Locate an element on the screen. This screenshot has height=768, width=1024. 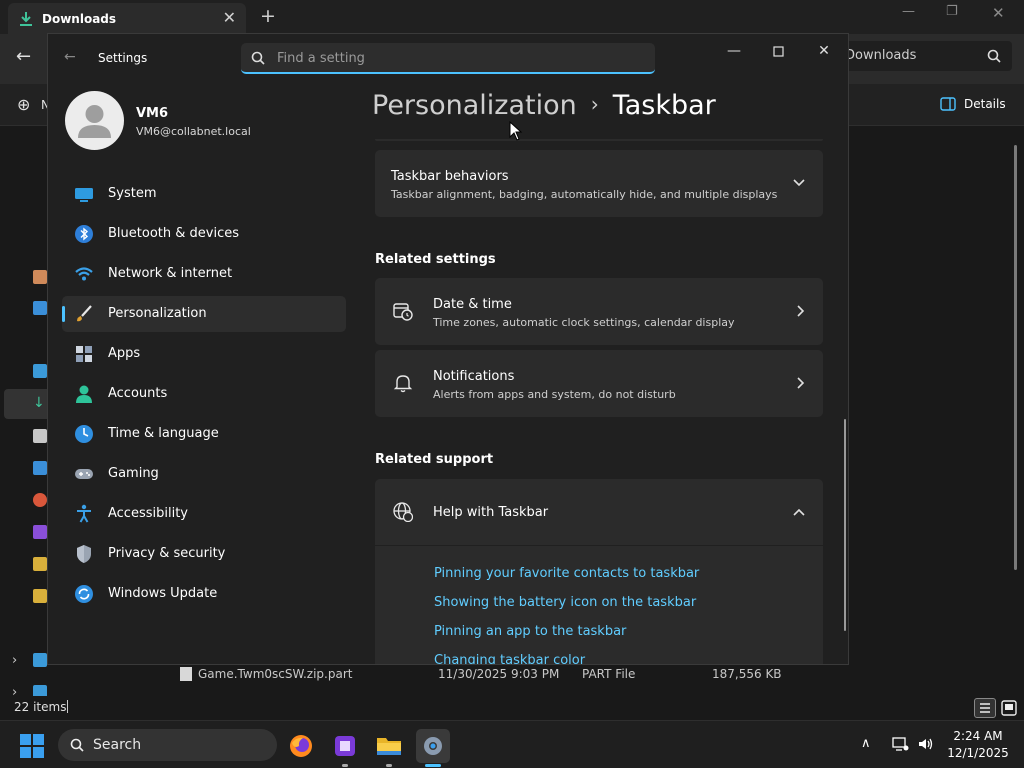
explorer-tab-downloads: Downloads ✕ is located at coordinates (127, 18).